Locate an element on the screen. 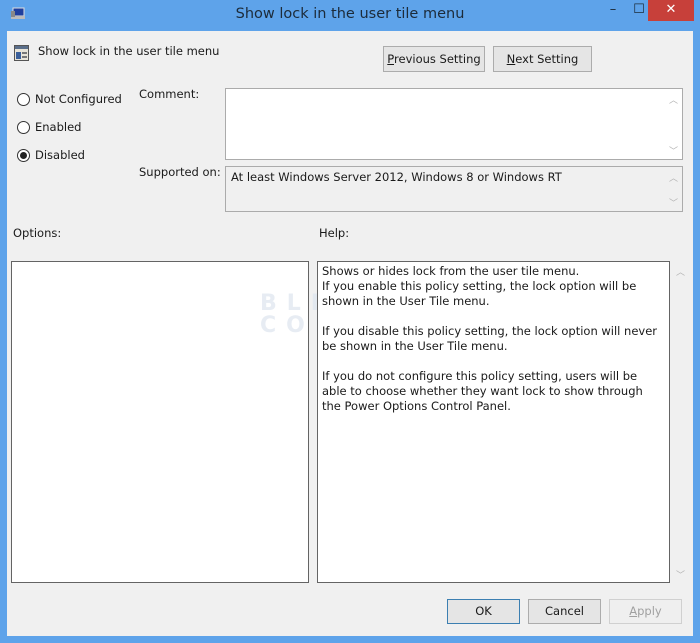 The height and width of the screenshot is (643, 700). help-label: Help: is located at coordinates (334, 233).